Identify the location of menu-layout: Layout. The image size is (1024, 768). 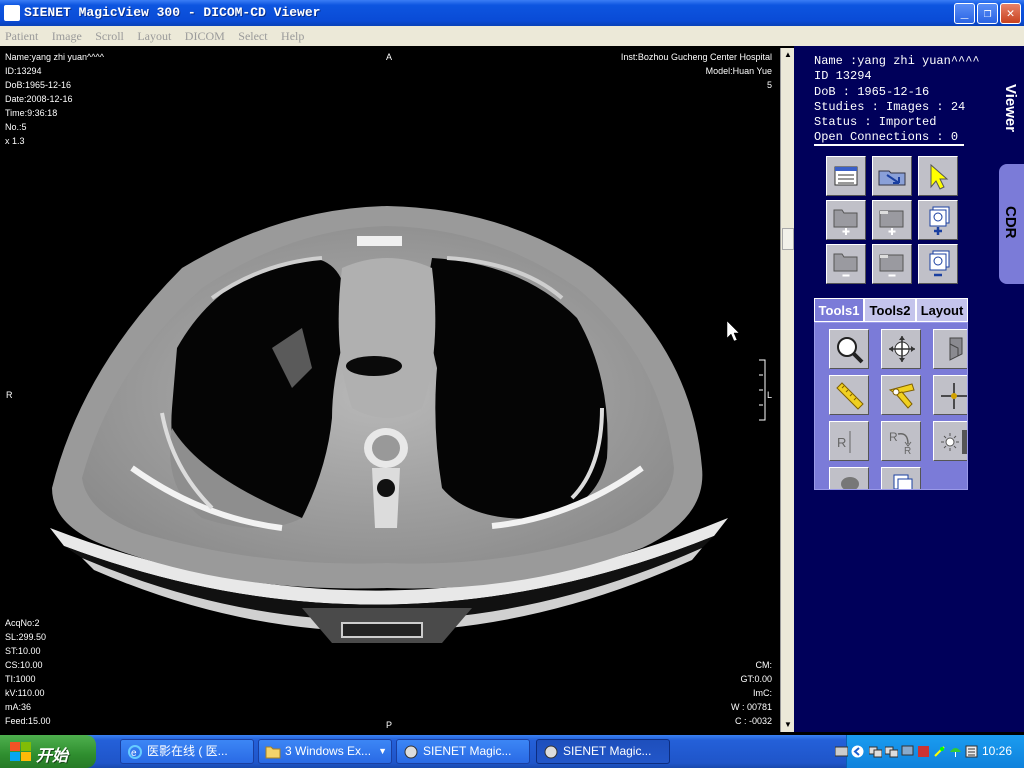
(153, 35).